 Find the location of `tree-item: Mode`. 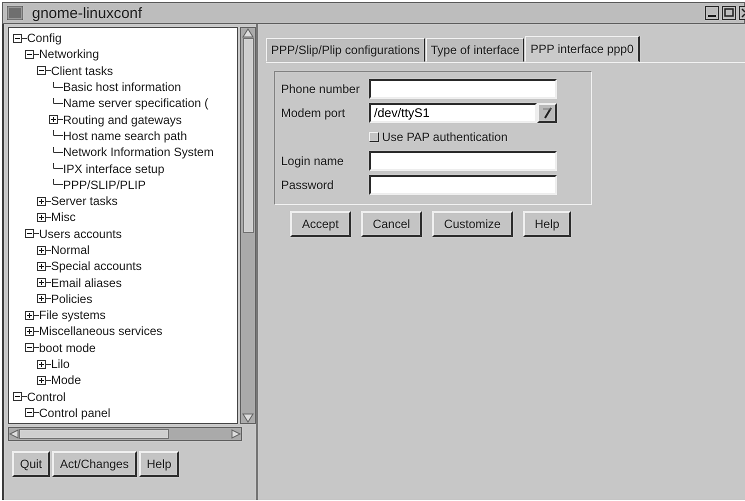

tree-item: Mode is located at coordinates (66, 380).